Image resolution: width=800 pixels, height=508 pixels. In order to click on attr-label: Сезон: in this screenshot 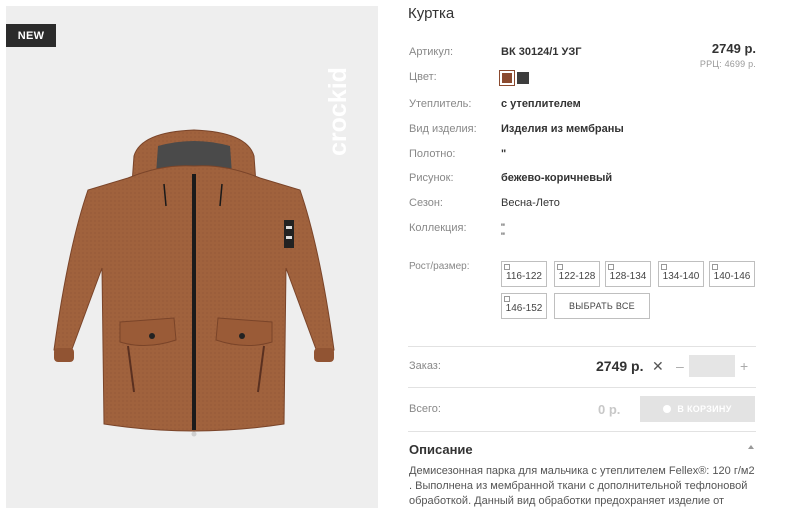, I will do `click(426, 203)`.